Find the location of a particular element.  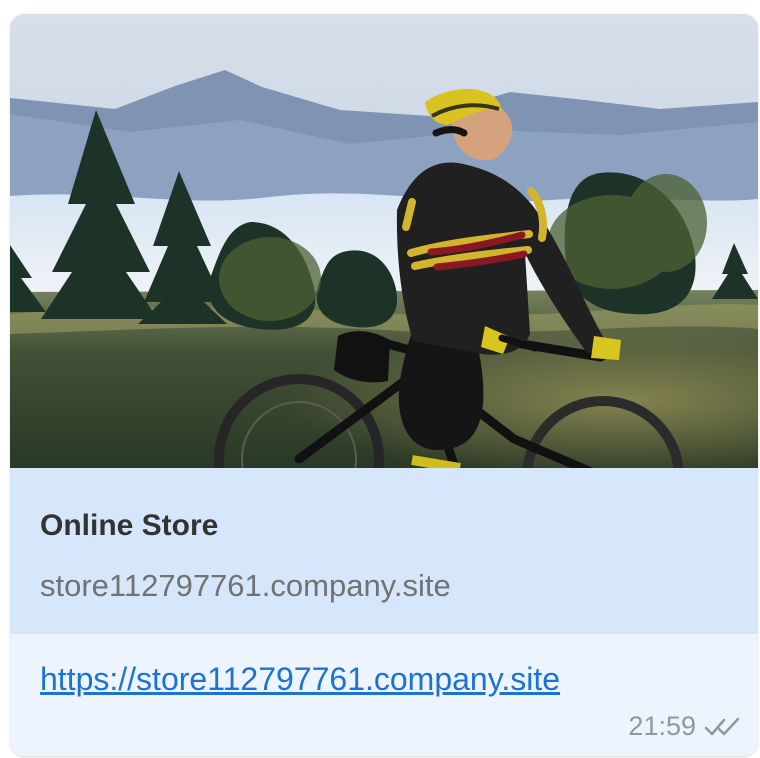

preview-host: store112797761.company.site is located at coordinates (245, 585).